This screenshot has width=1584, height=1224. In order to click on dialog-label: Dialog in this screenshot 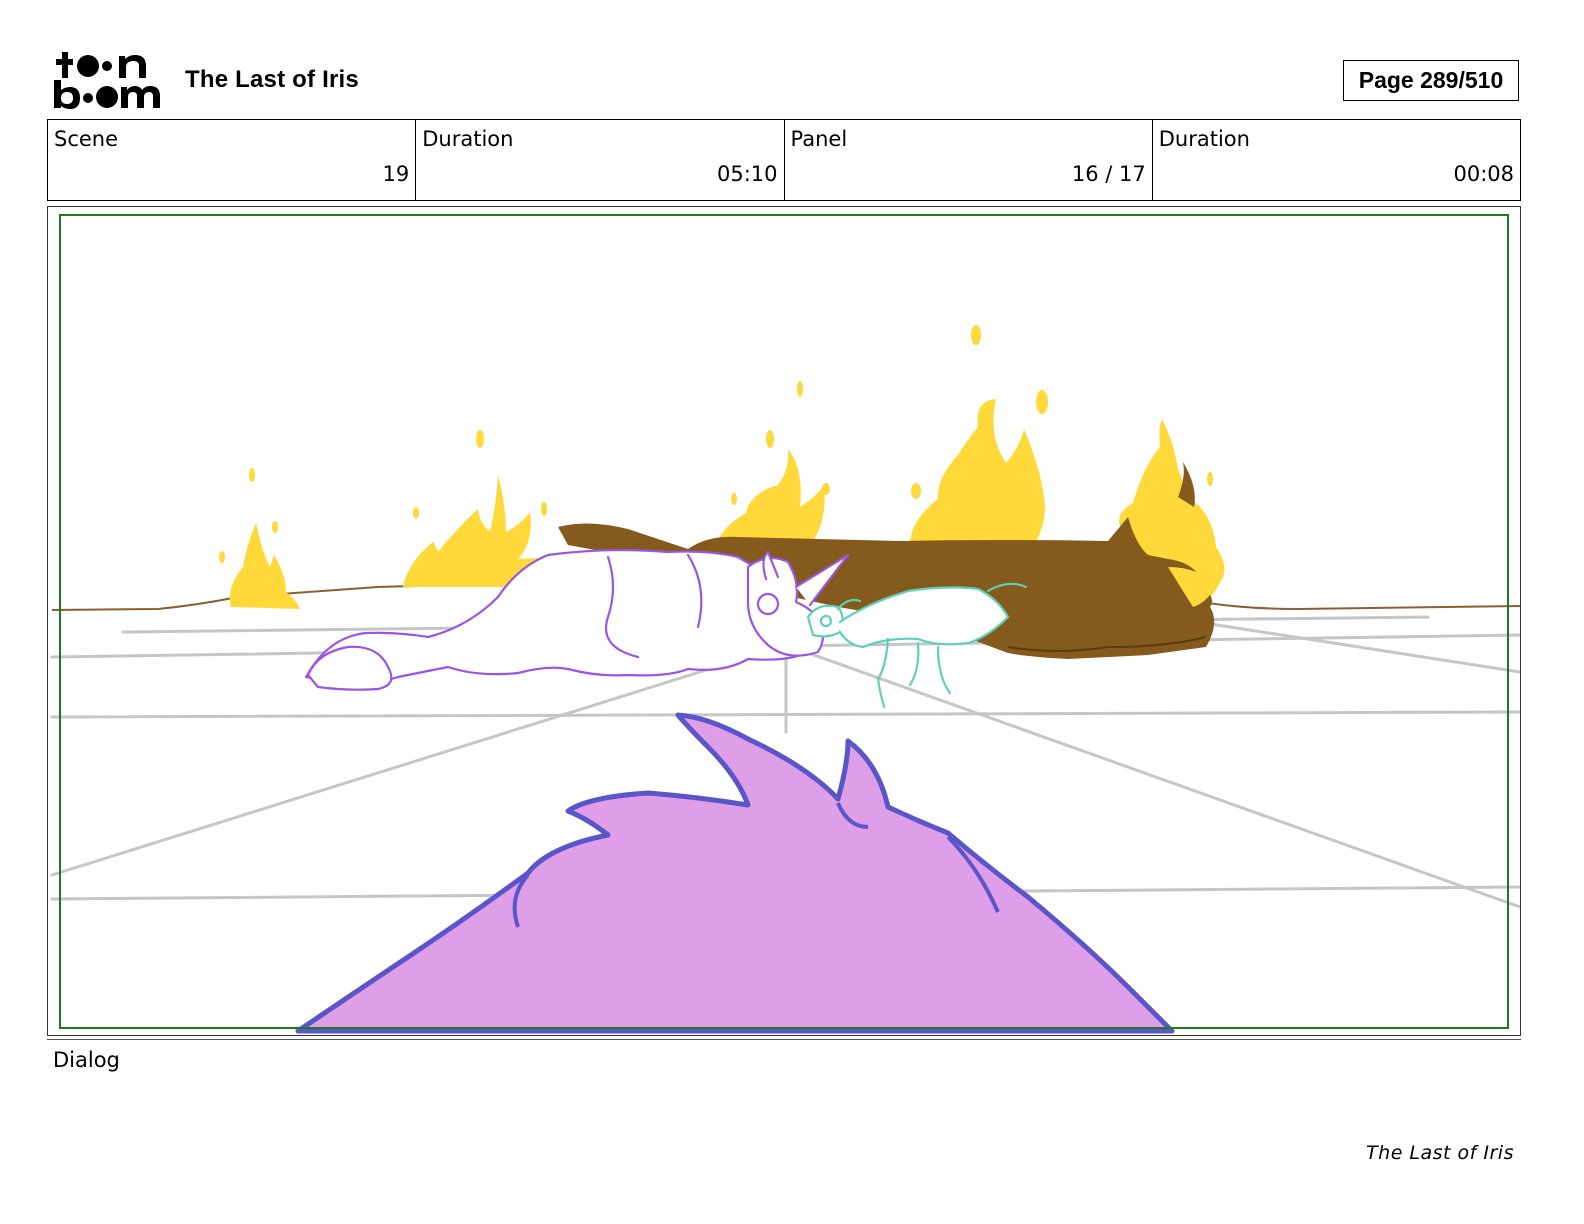, I will do `click(86, 1060)`.